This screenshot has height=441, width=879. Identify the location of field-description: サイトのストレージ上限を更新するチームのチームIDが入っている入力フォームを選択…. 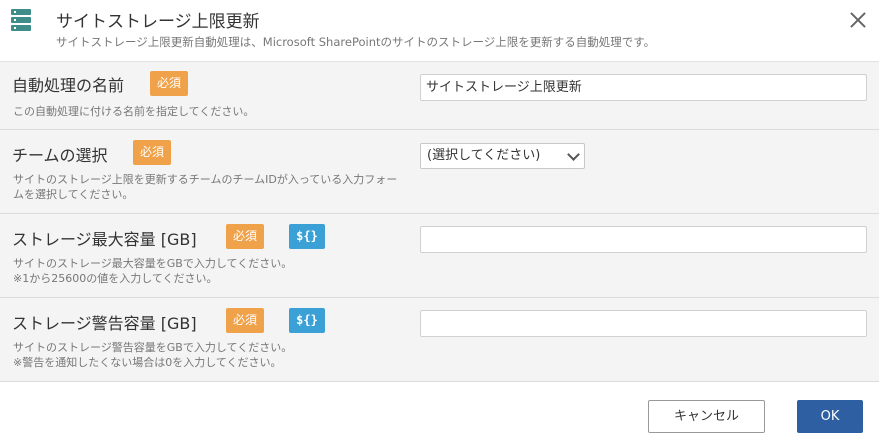
(205, 187).